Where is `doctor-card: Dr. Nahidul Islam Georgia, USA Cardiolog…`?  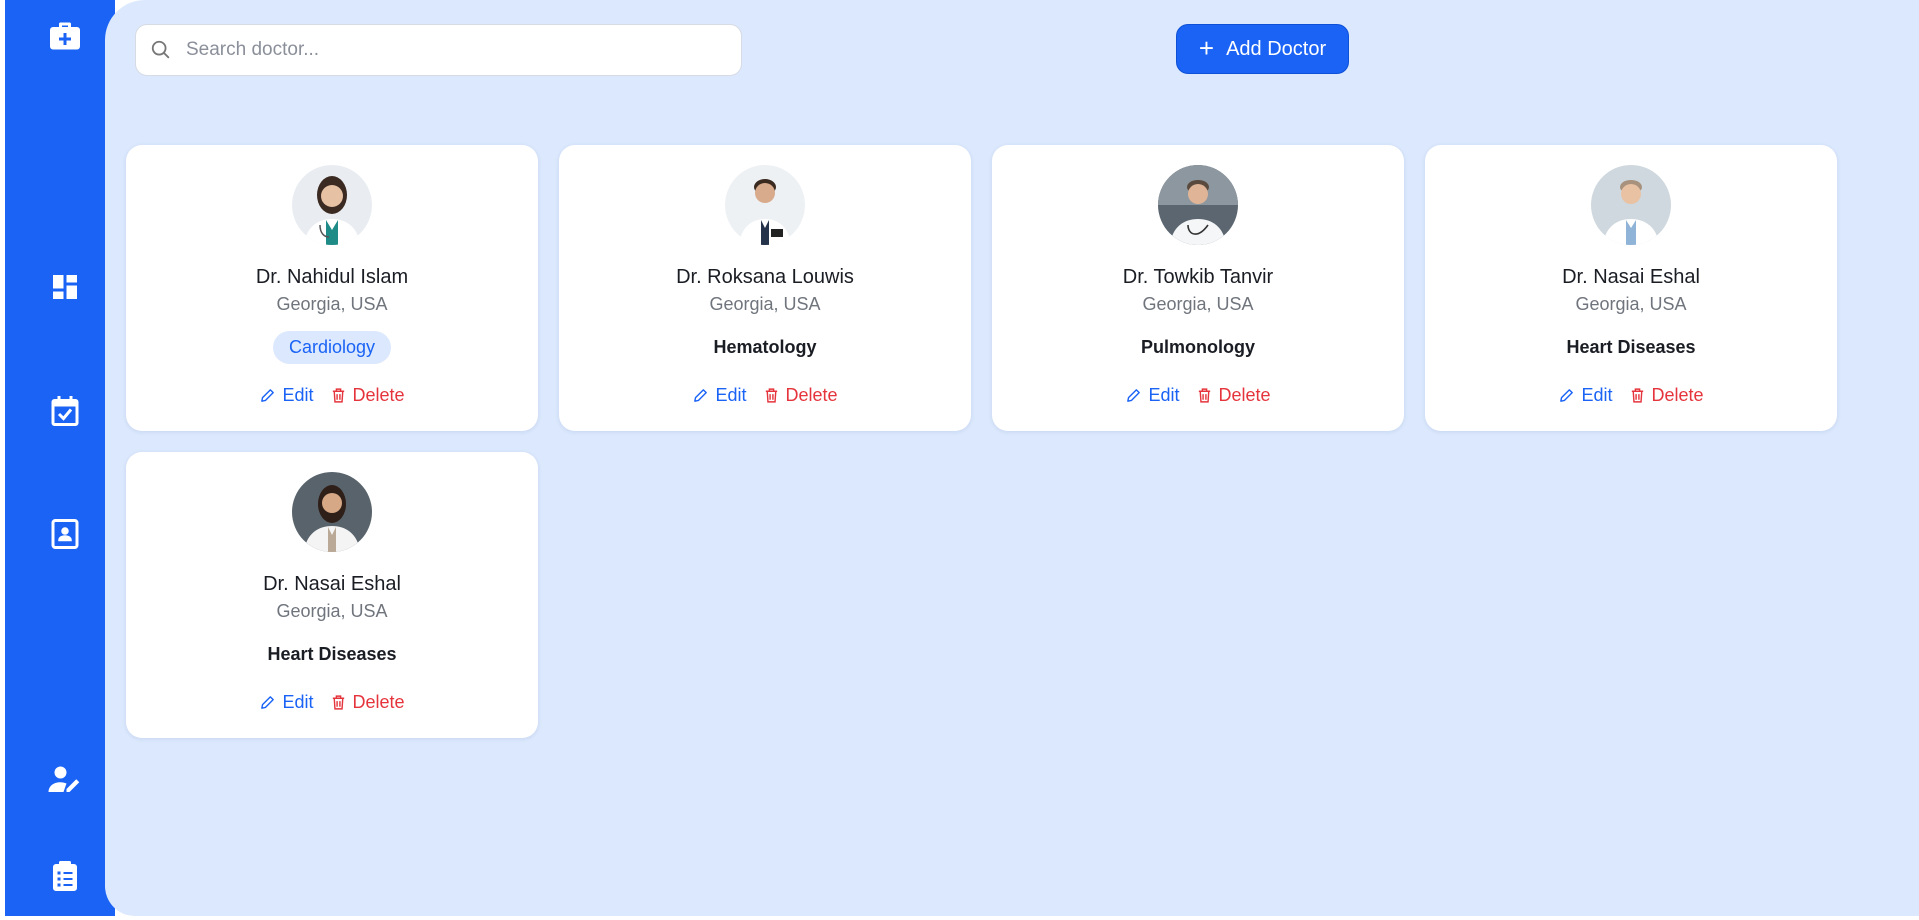 doctor-card: Dr. Nahidul Islam Georgia, USA Cardiolog… is located at coordinates (332, 288).